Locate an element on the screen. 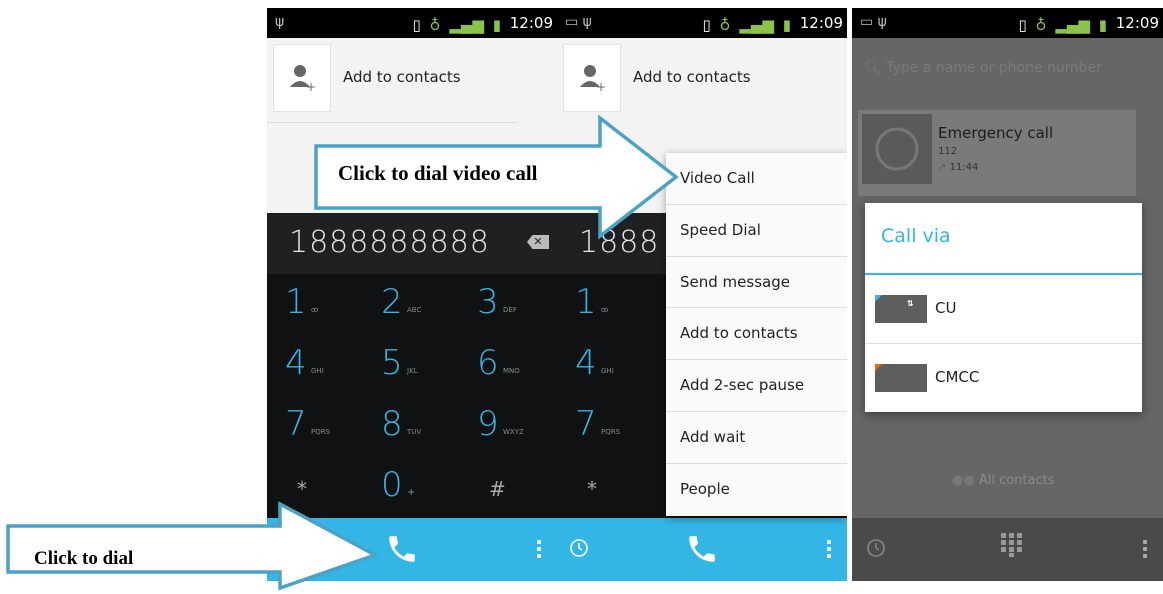 This screenshot has width=1163, height=594. key-letters: JKL is located at coordinates (412, 371).